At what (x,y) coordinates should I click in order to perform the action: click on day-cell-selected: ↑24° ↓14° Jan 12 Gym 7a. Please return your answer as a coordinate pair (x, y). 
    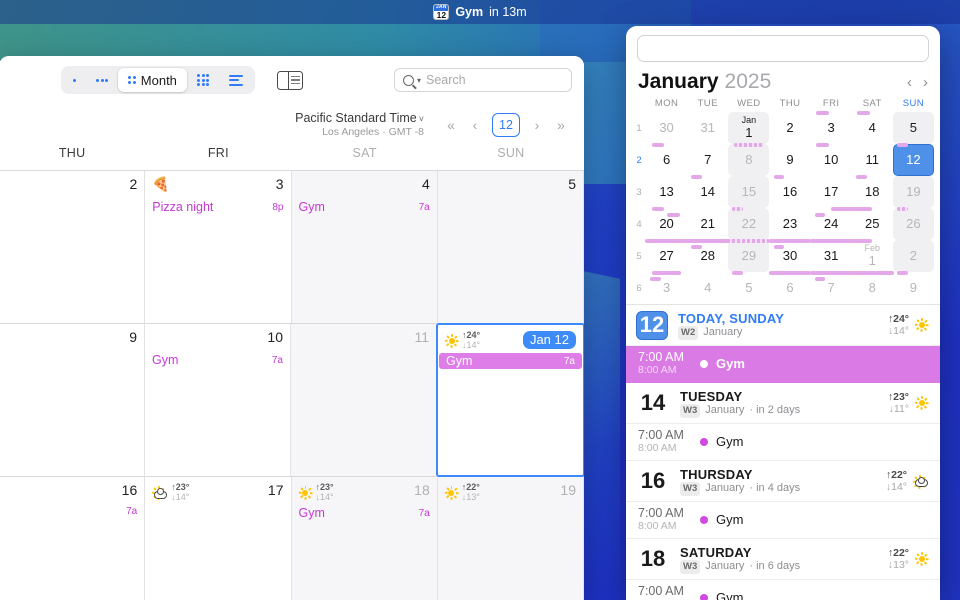
    Looking at the image, I should click on (510, 400).